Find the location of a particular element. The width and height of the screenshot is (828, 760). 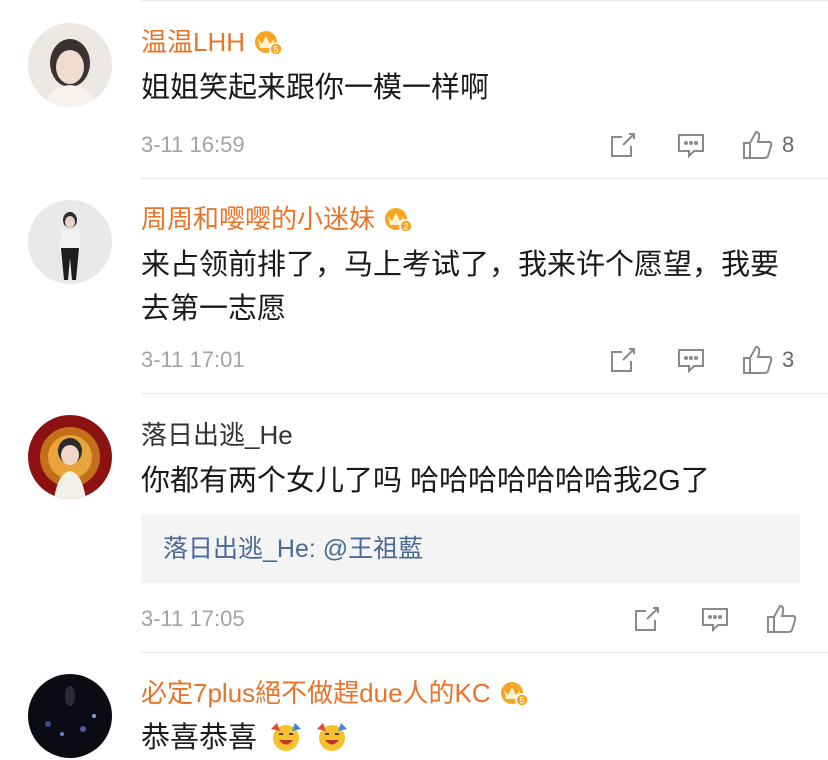

username-text: 落日出逃_He is located at coordinates (217, 435).